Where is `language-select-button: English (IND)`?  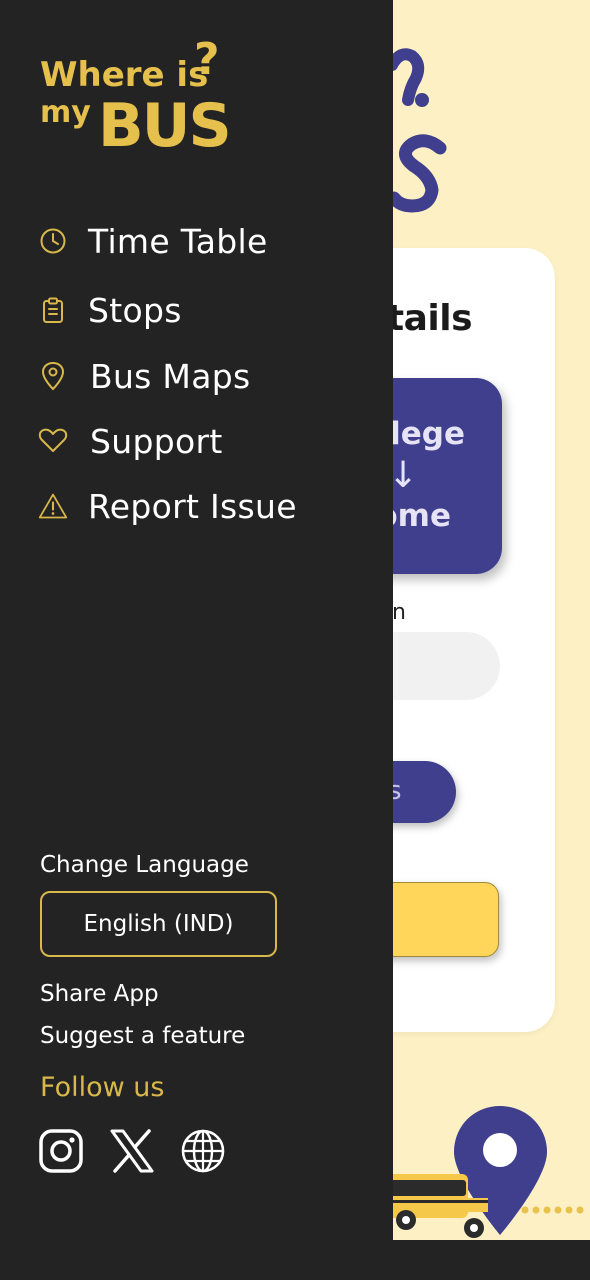 language-select-button: English (IND) is located at coordinates (158, 924).